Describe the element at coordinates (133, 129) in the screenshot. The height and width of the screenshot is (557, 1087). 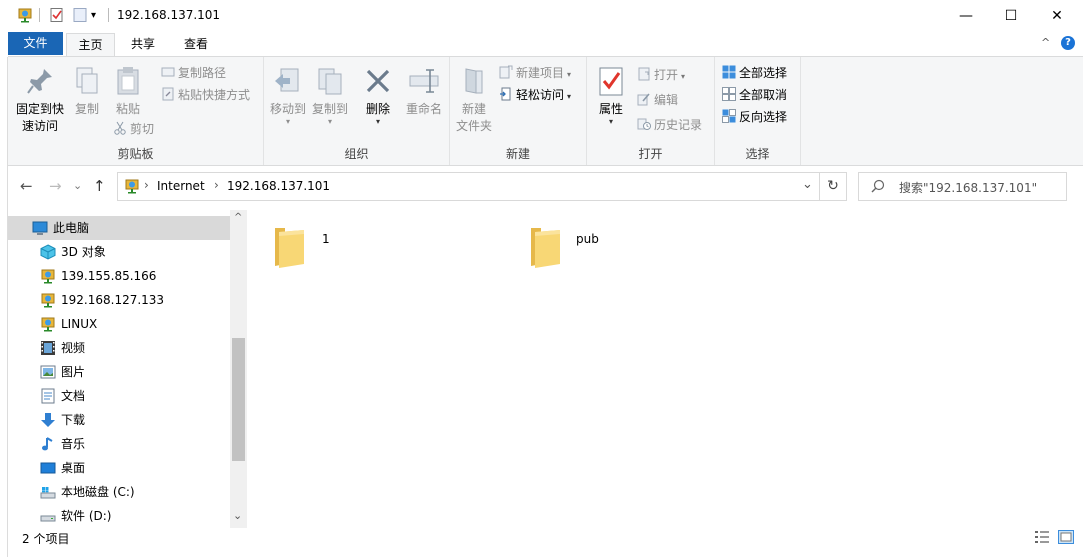
I see `cut-button: 剪切` at that location.